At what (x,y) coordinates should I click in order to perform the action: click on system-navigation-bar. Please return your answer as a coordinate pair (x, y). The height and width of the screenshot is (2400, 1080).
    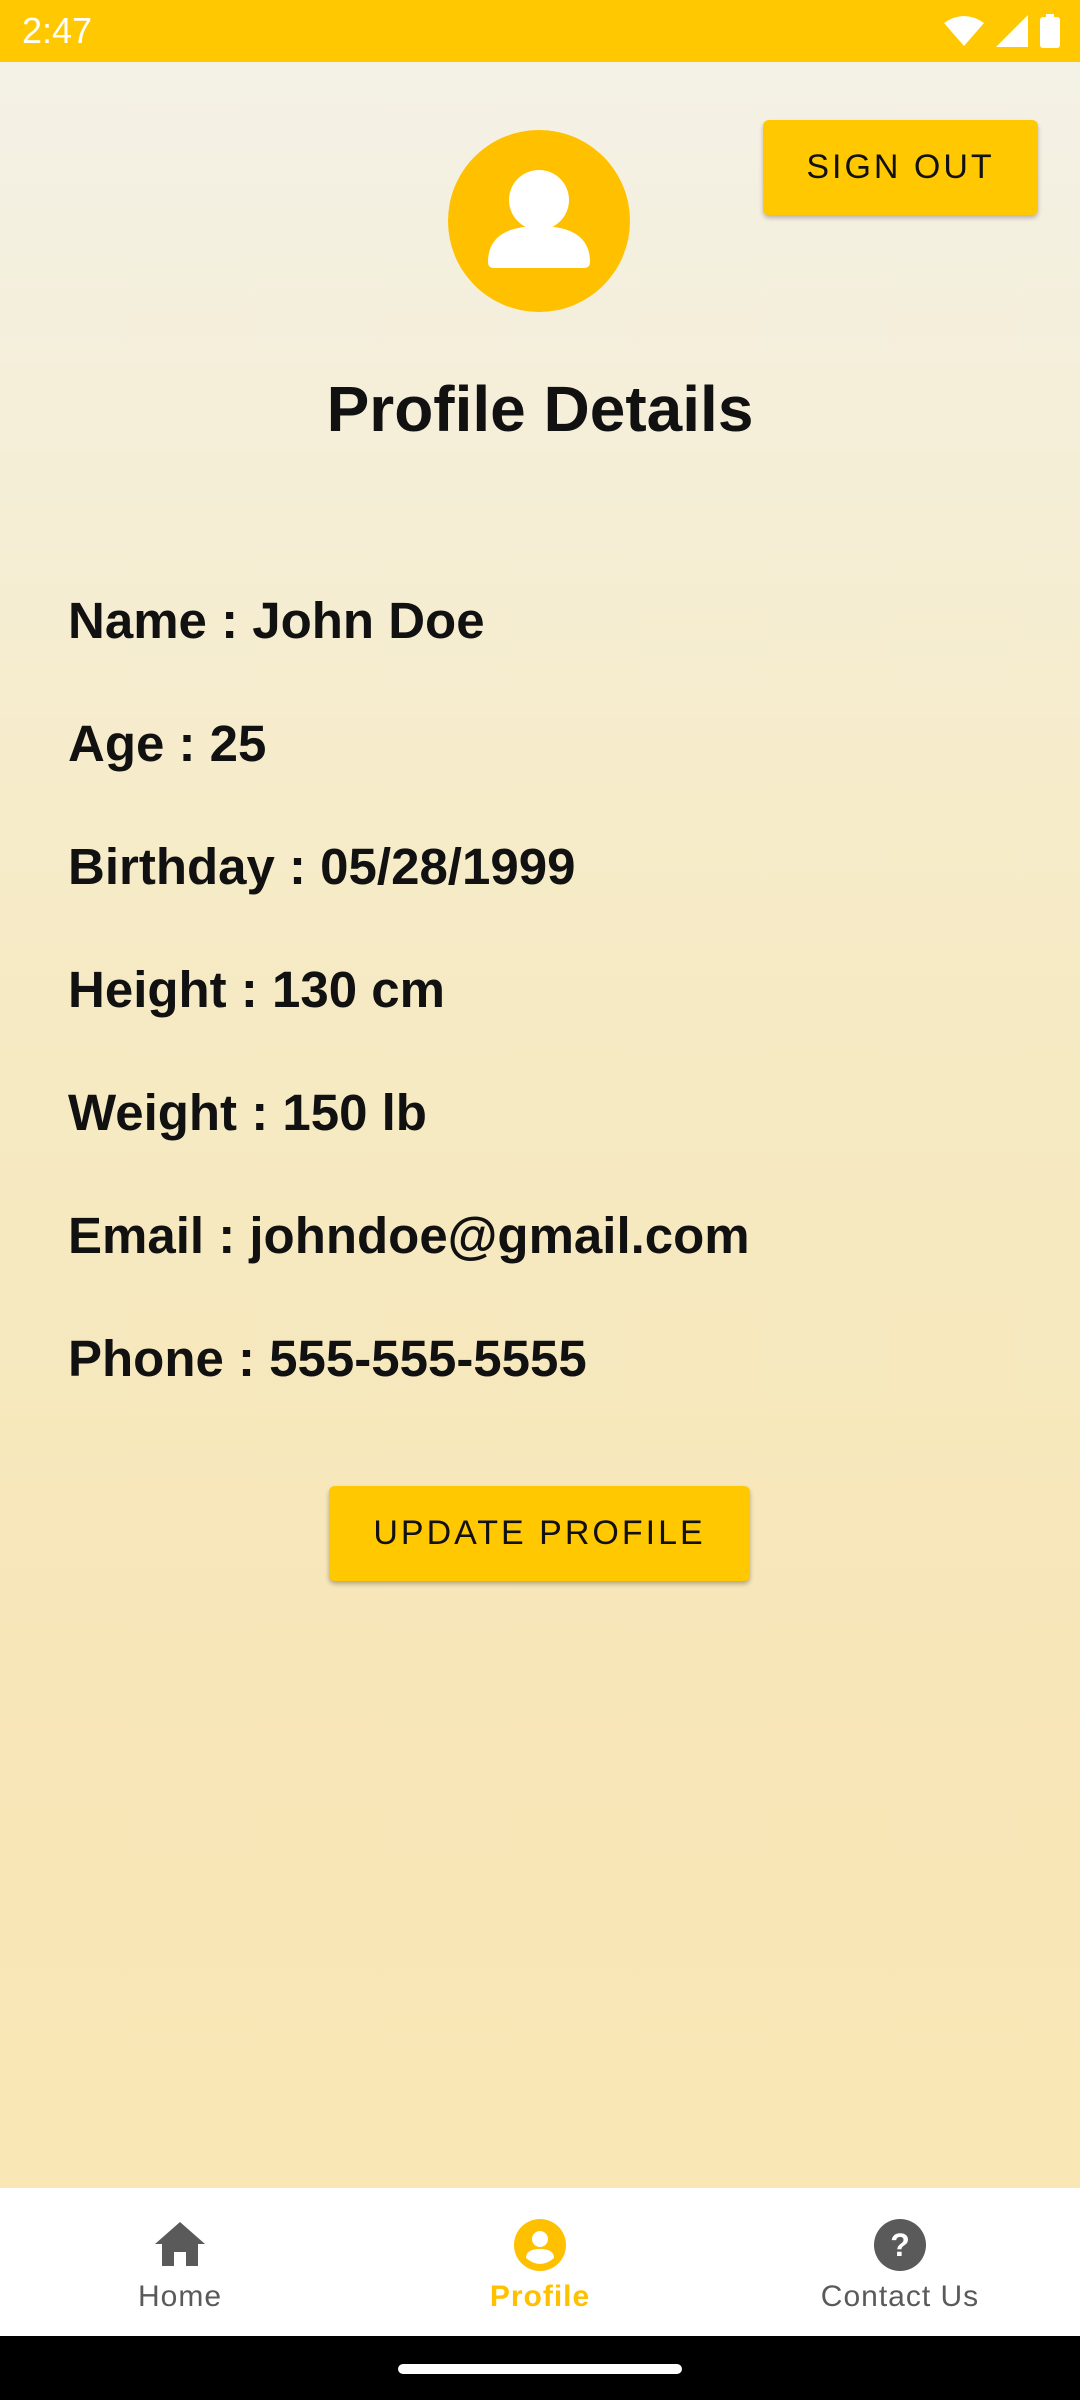
    Looking at the image, I should click on (540, 2368).